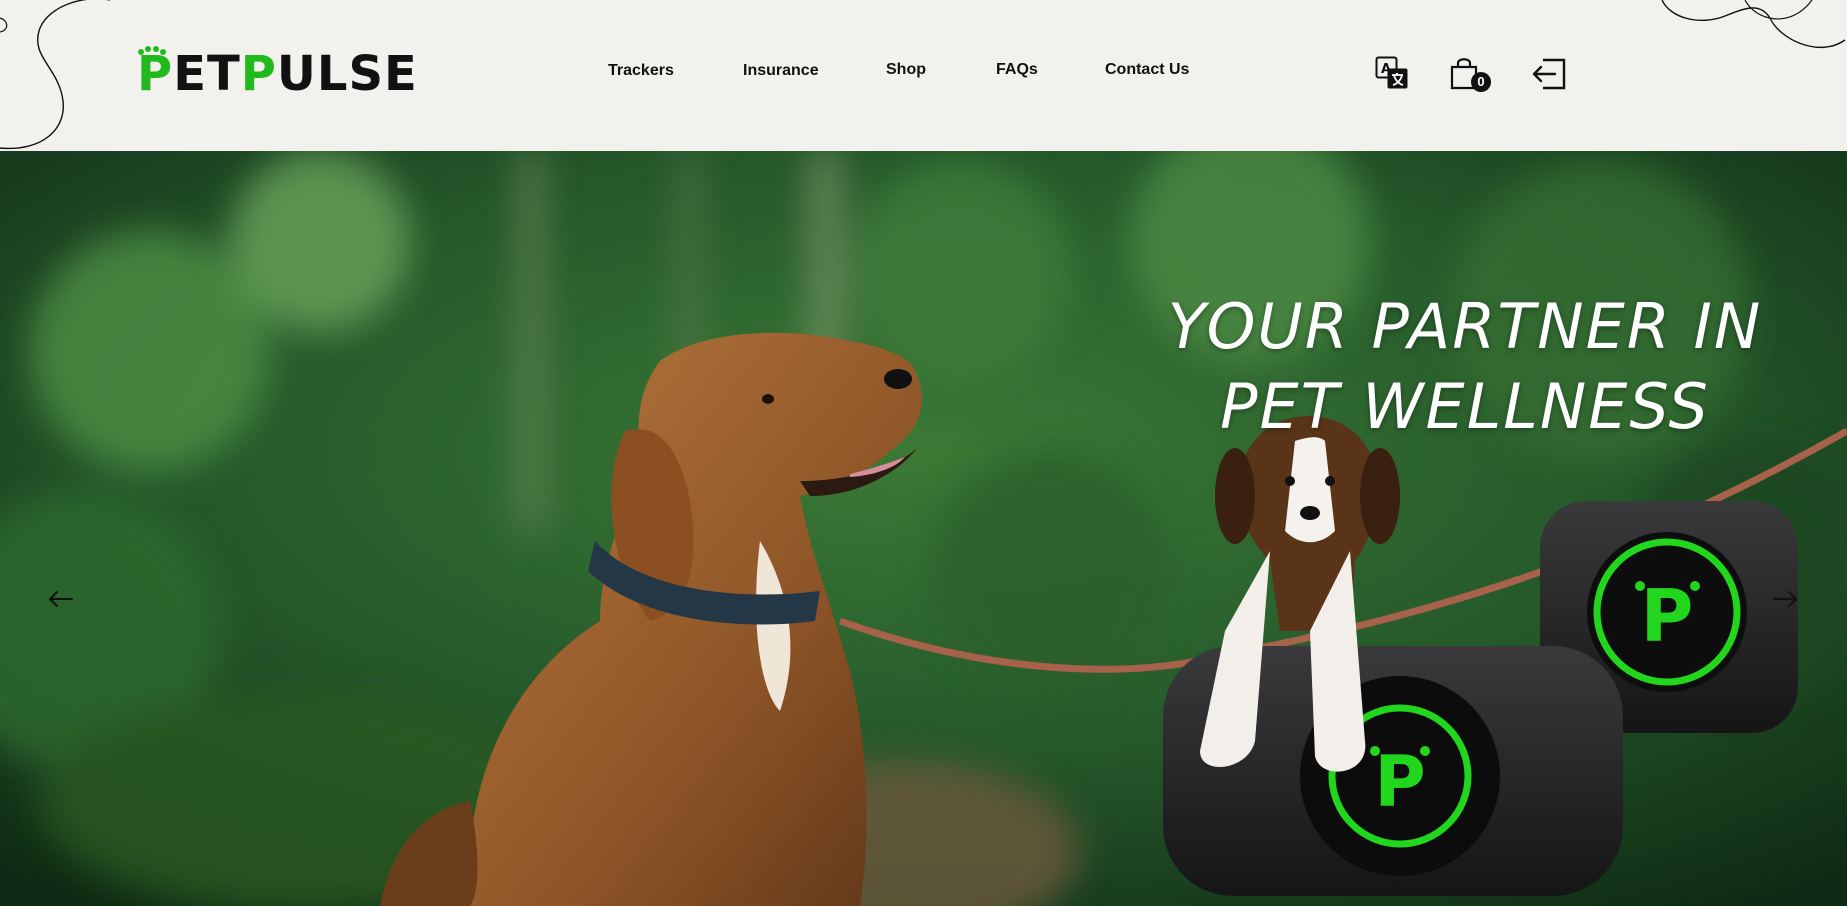 The width and height of the screenshot is (1847, 906). Describe the element at coordinates (1549, 74) in the screenshot. I see `login-icon` at that location.